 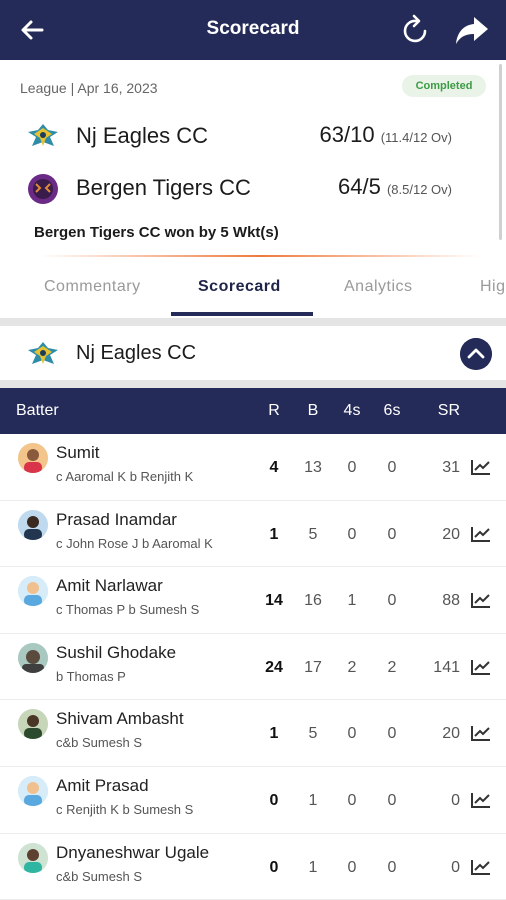 I want to click on team-score: 63/10 (11.4/12 Ov), so click(x=386, y=135).